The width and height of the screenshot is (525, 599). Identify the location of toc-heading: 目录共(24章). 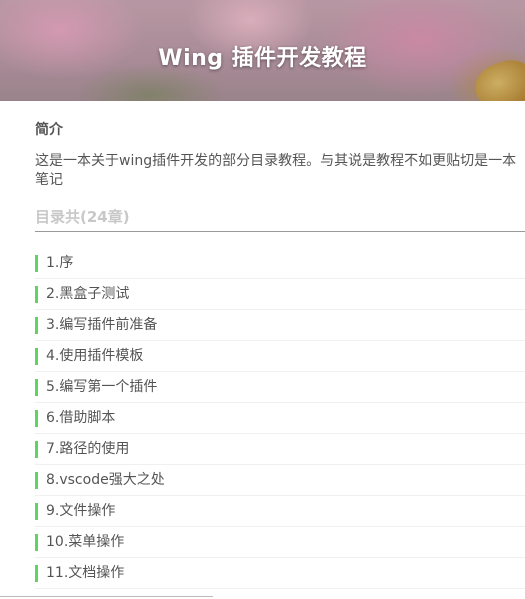
(280, 219).